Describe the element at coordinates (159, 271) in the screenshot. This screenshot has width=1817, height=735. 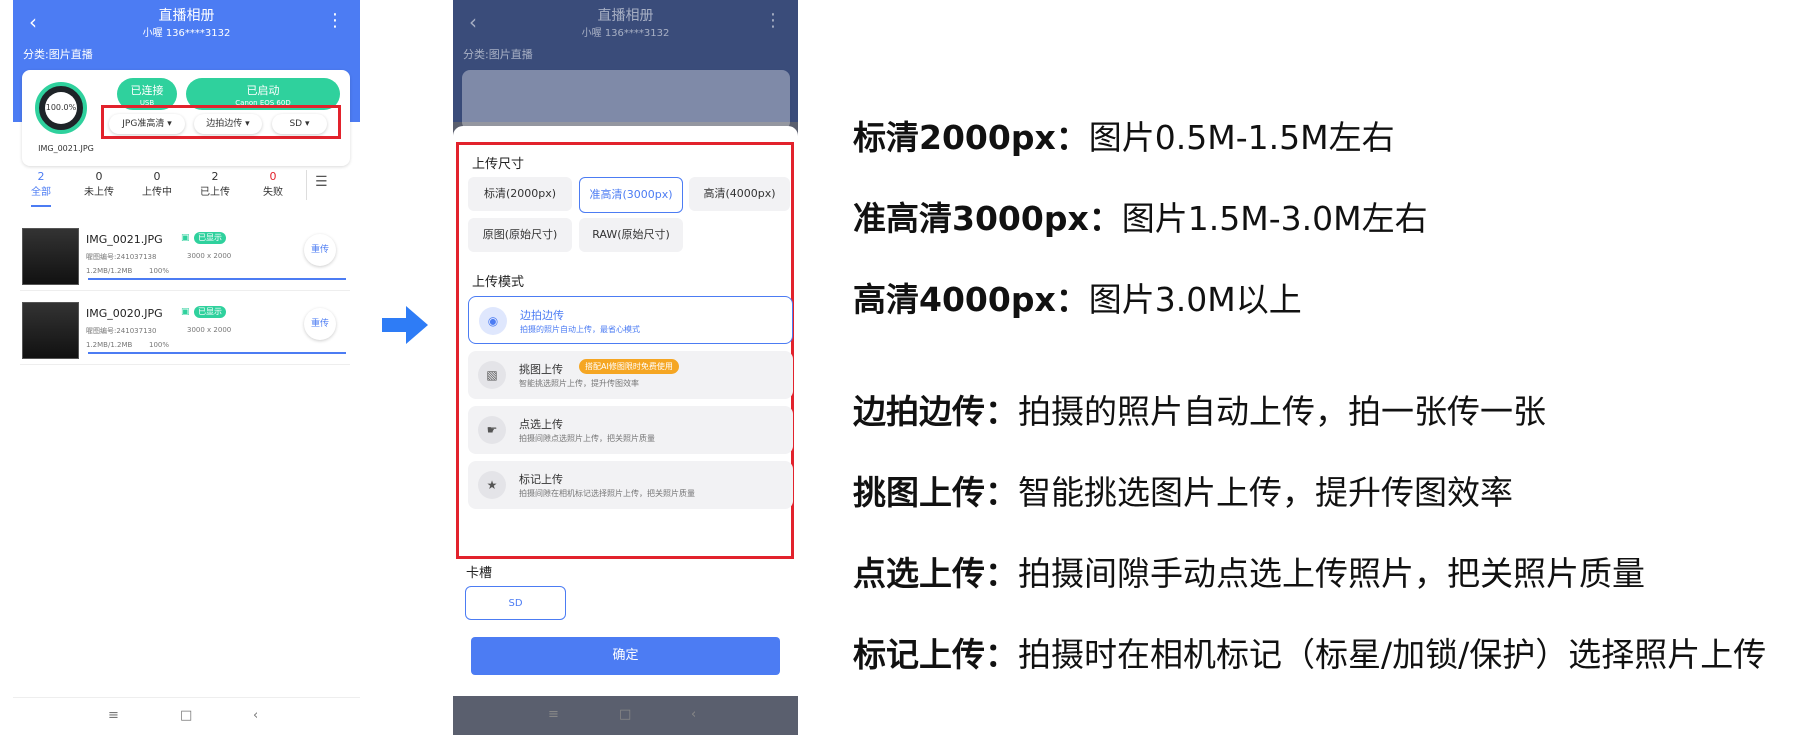
I see `file-percent: 100%` at that location.